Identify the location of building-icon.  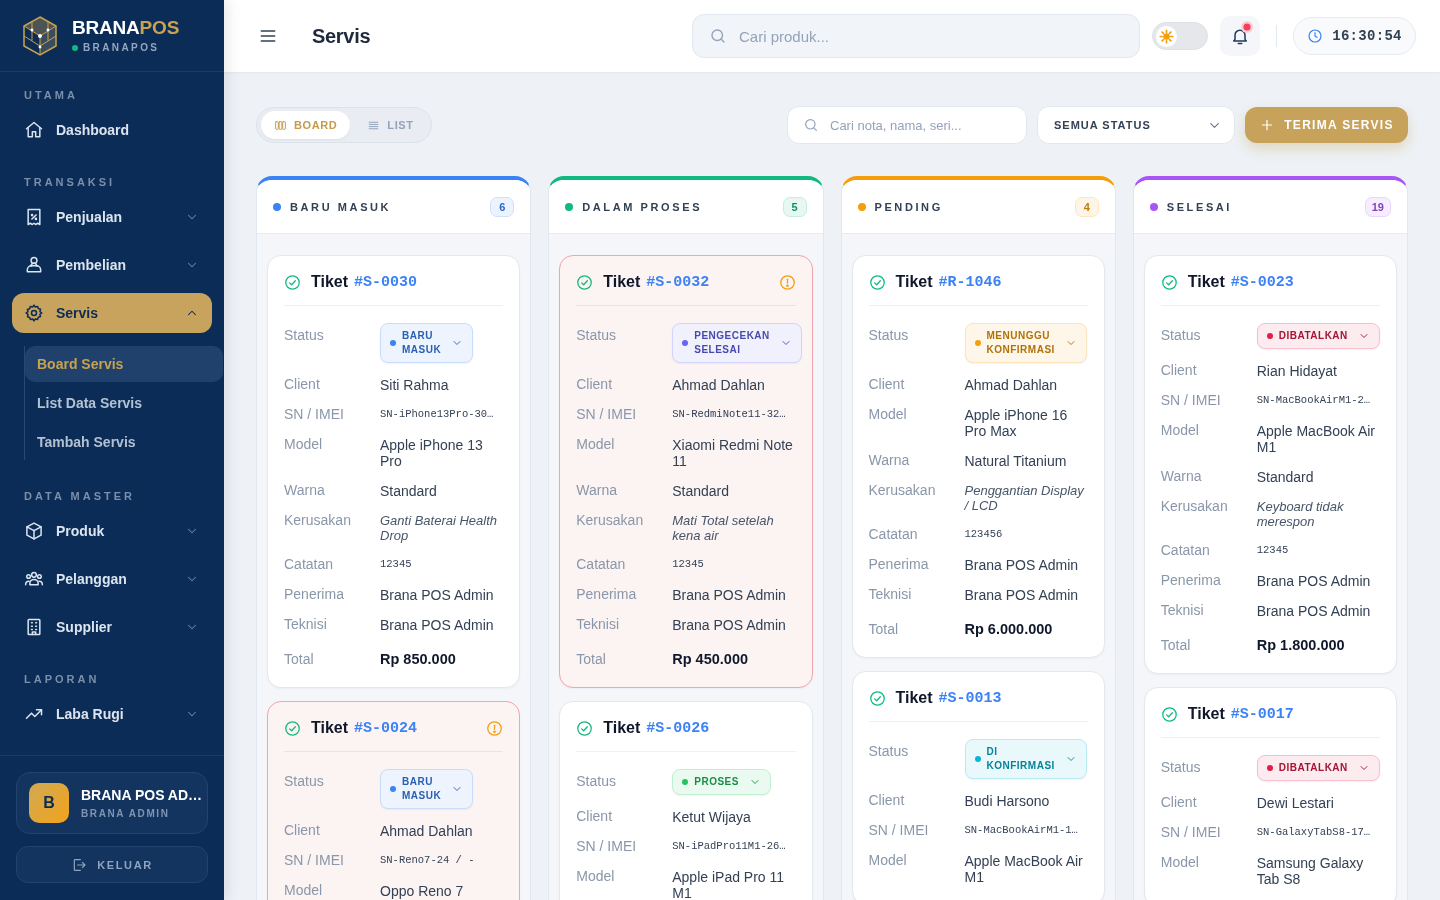
(34, 627).